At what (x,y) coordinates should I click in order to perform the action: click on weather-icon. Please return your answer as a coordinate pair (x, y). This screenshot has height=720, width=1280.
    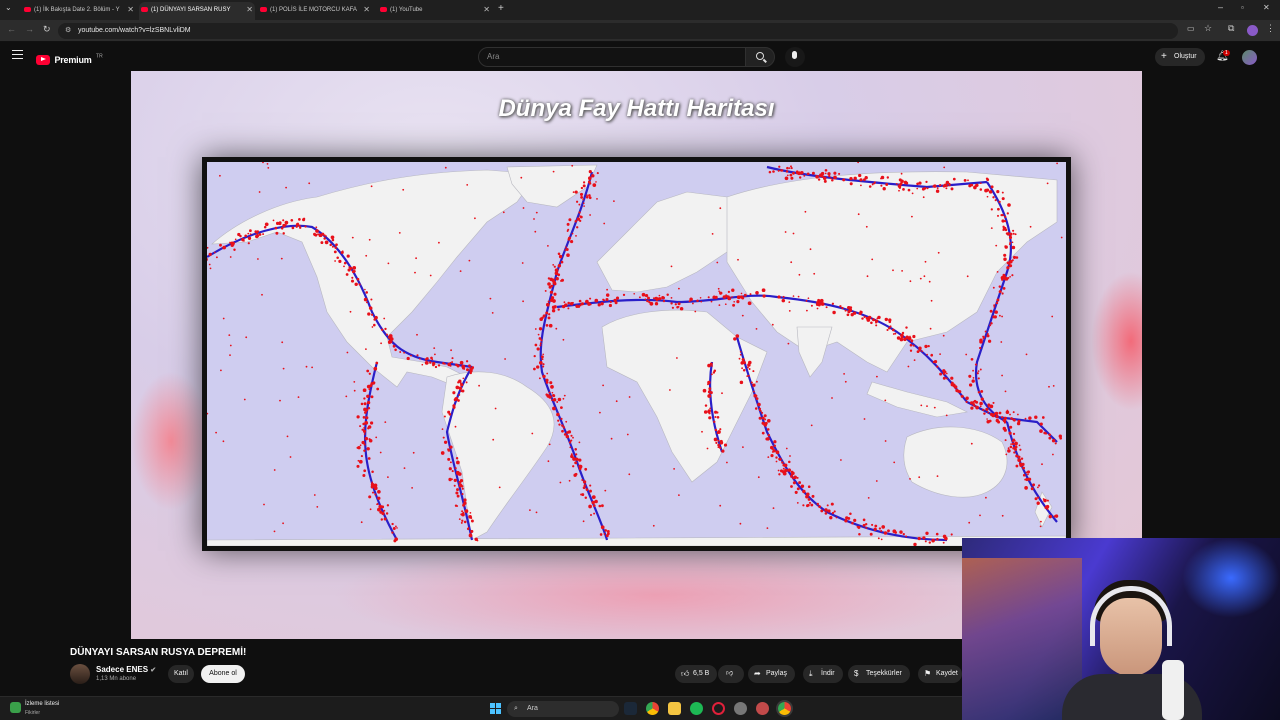
    Looking at the image, I should click on (15, 707).